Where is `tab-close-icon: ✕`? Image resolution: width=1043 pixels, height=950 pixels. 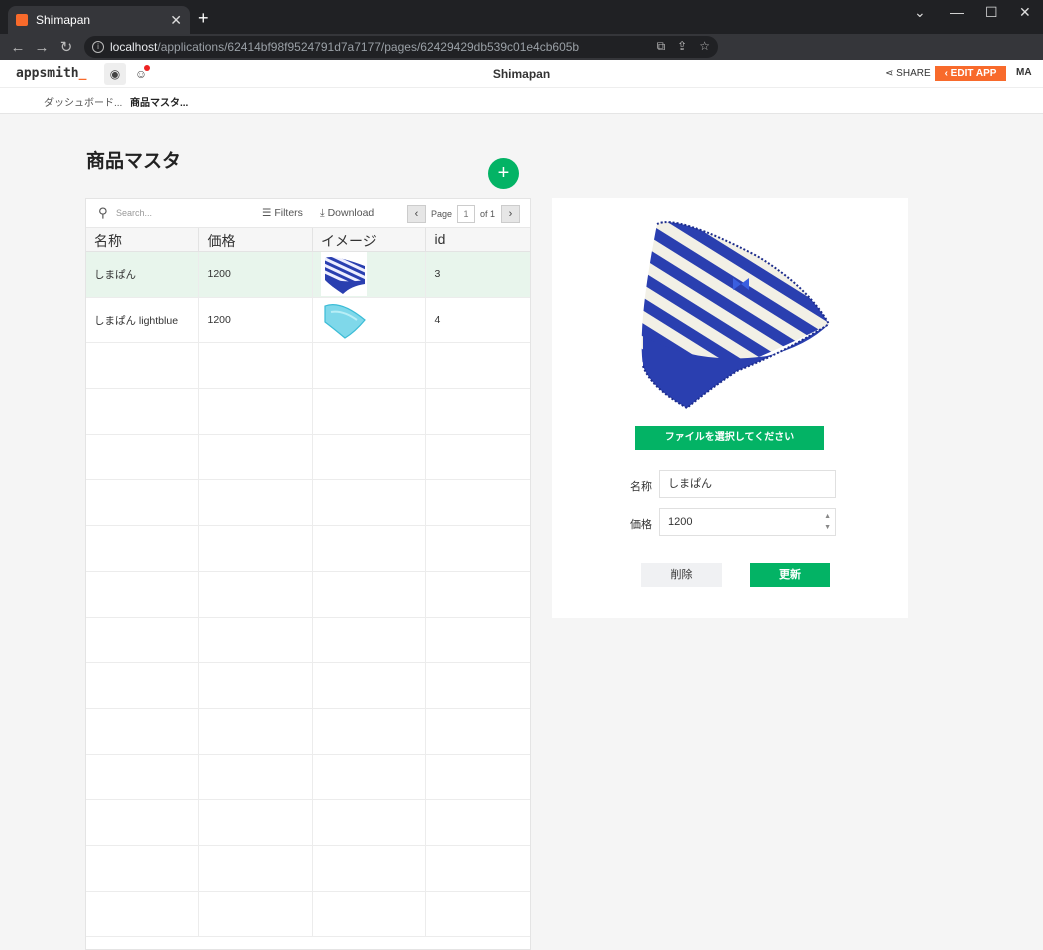 tab-close-icon: ✕ is located at coordinates (176, 20).